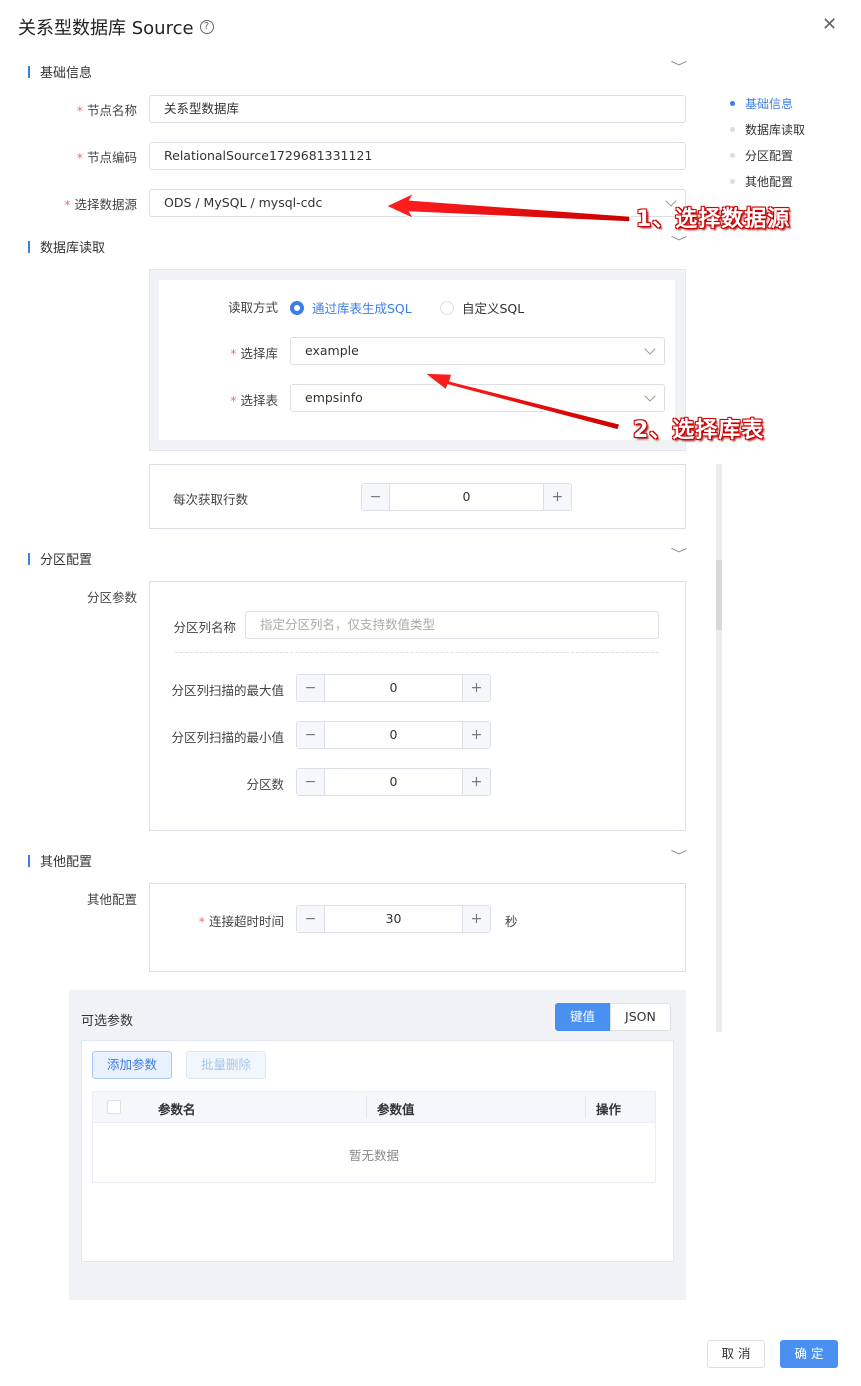 The height and width of the screenshot is (1386, 861). What do you see at coordinates (521, 401) in the screenshot?
I see `arrow-2-icon` at bounding box center [521, 401].